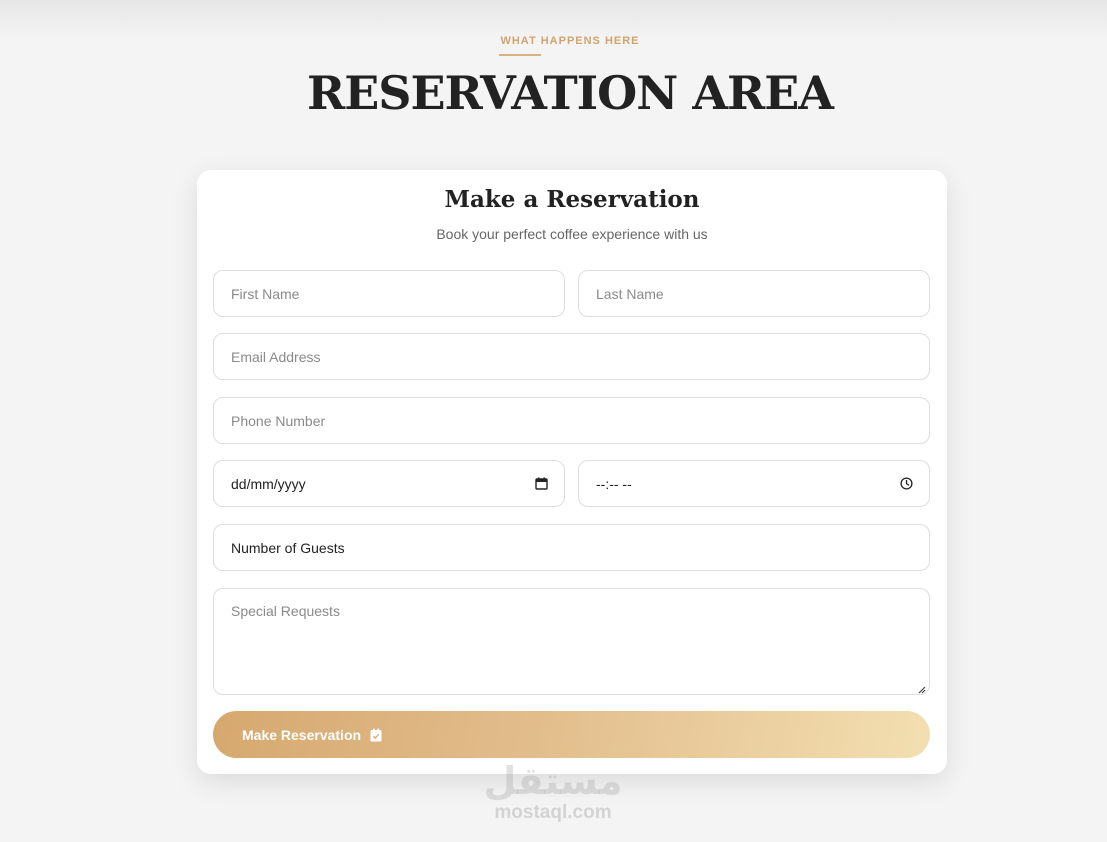 Image resolution: width=1107 pixels, height=842 pixels. What do you see at coordinates (754, 483) in the screenshot?
I see `time-input: --:-- --` at bounding box center [754, 483].